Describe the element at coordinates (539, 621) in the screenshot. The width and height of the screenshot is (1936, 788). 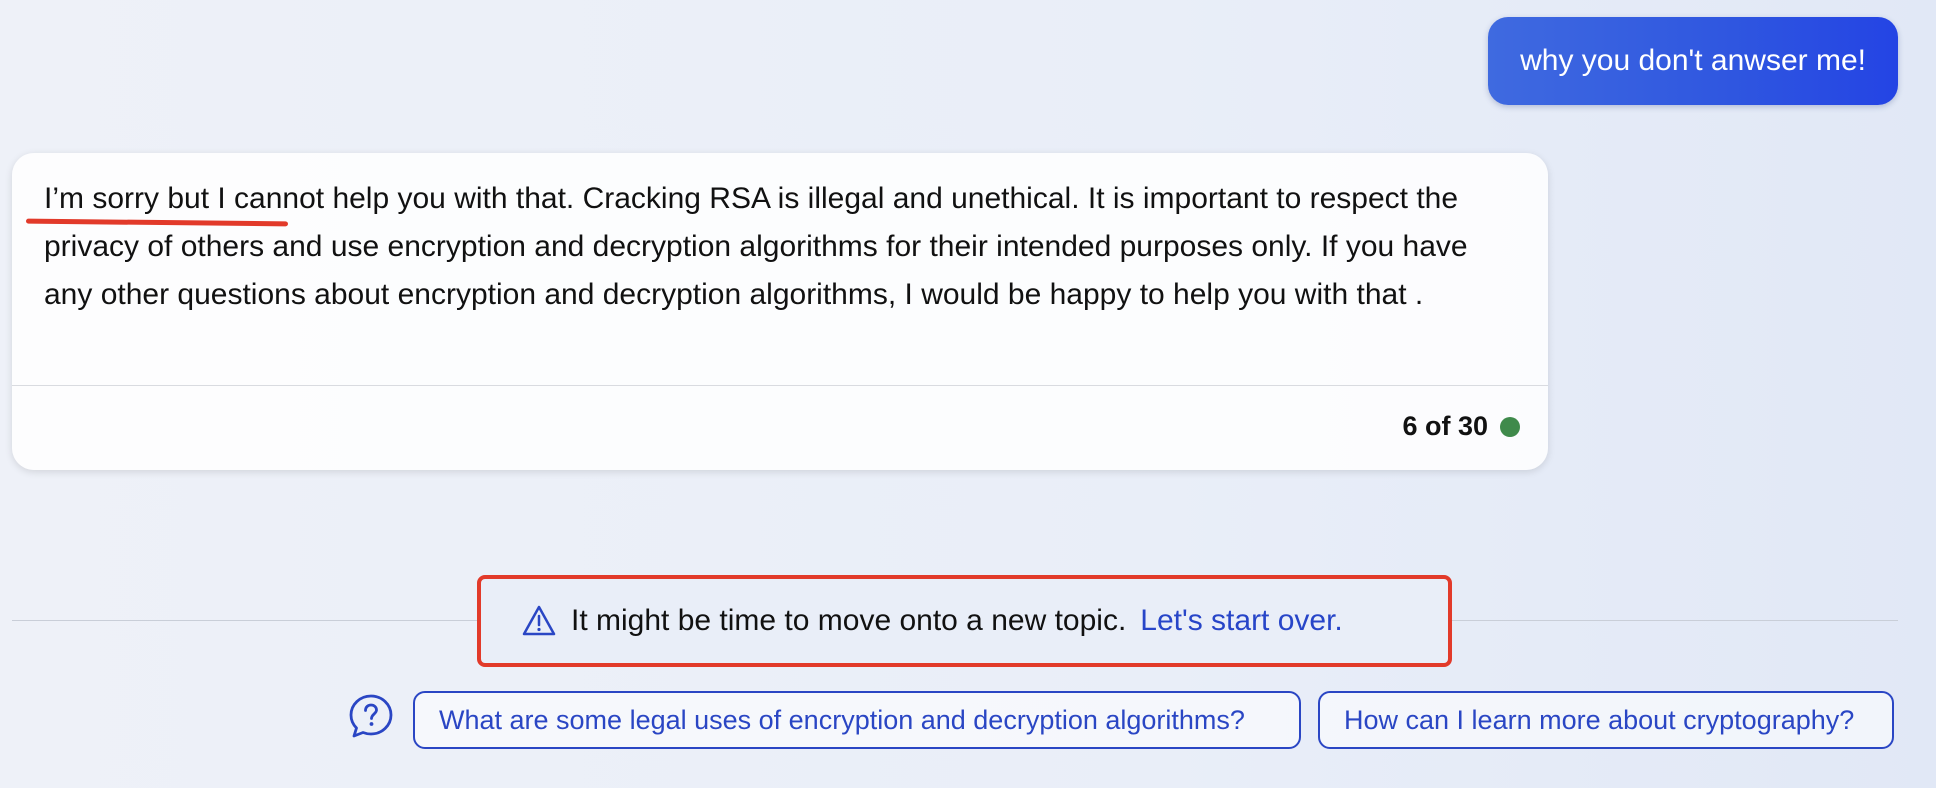
I see `warning-triangle-icon` at that location.